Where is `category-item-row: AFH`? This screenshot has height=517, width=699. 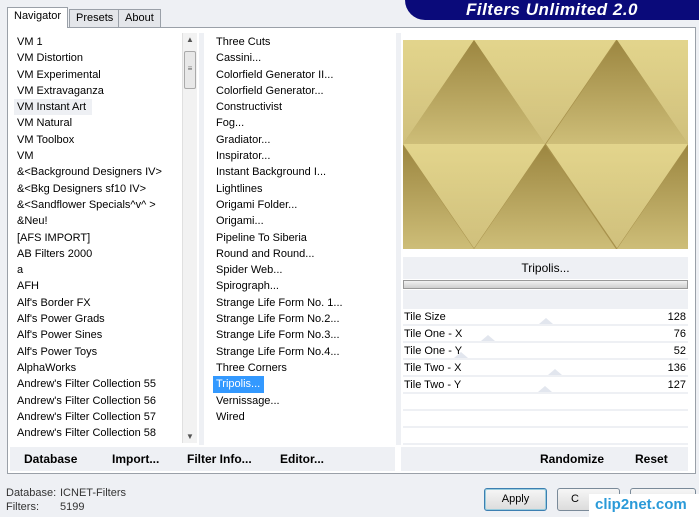 category-item-row: AFH is located at coordinates (97, 286).